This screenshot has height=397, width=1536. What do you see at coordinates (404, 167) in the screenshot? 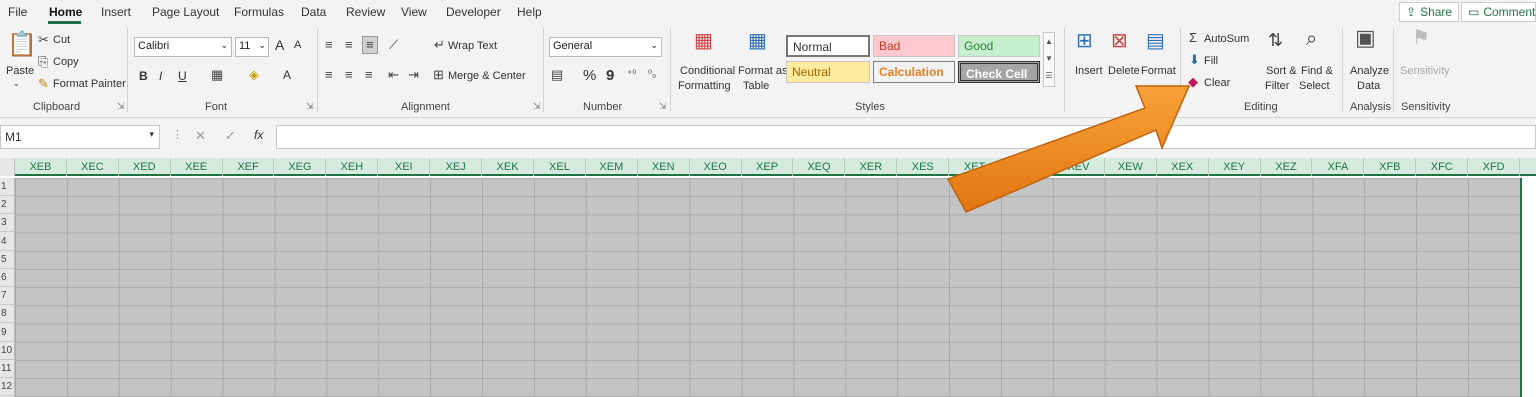
I see `column-header: XEI` at bounding box center [404, 167].